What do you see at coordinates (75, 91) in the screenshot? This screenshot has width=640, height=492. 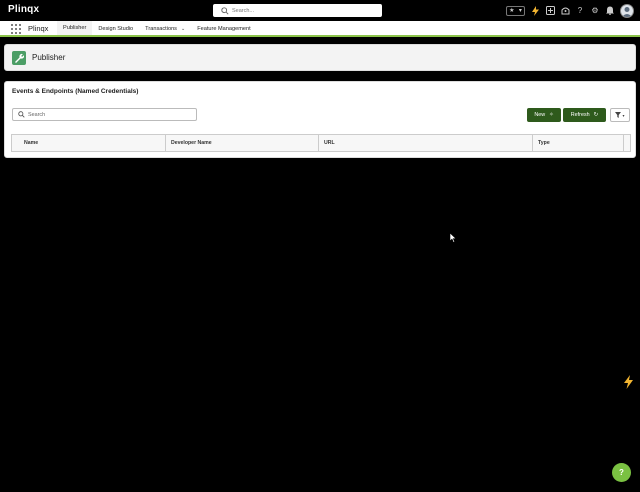 I see `list-title: Events & Endpoints (Named Credentials)` at bounding box center [75, 91].